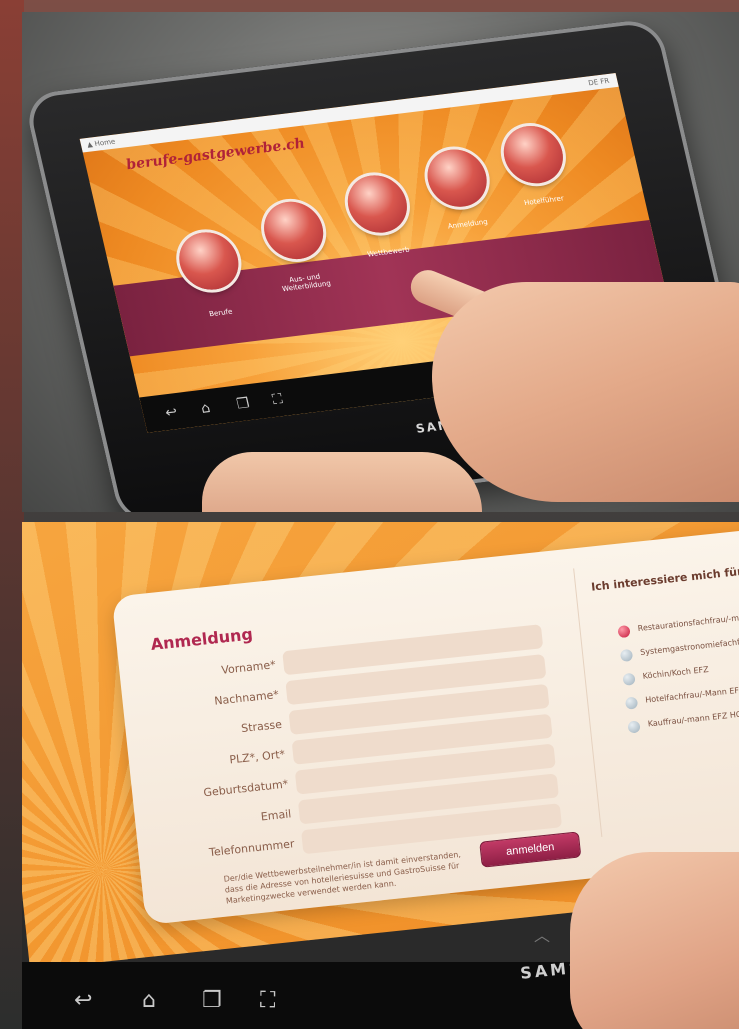 This screenshot has height=1029, width=739. I want to click on option-label: Hotelfachfrau/-Mann EFZ, so click(691, 695).